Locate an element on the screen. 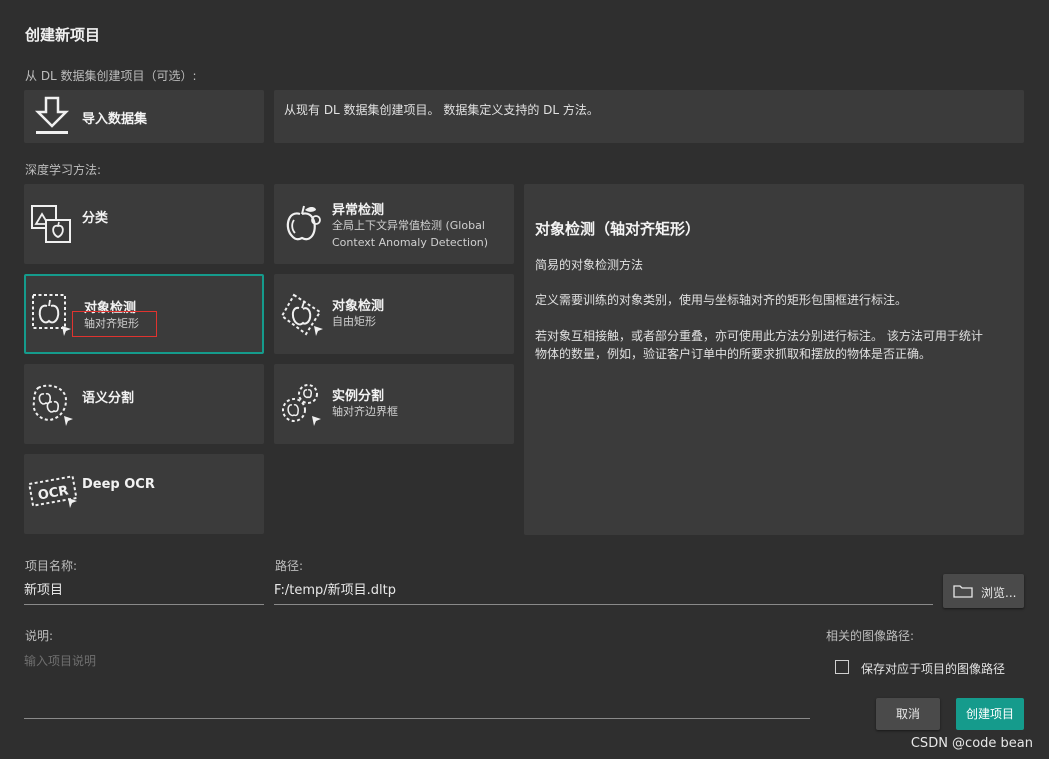  image-path-label: 相关的图像路径: is located at coordinates (870, 636).